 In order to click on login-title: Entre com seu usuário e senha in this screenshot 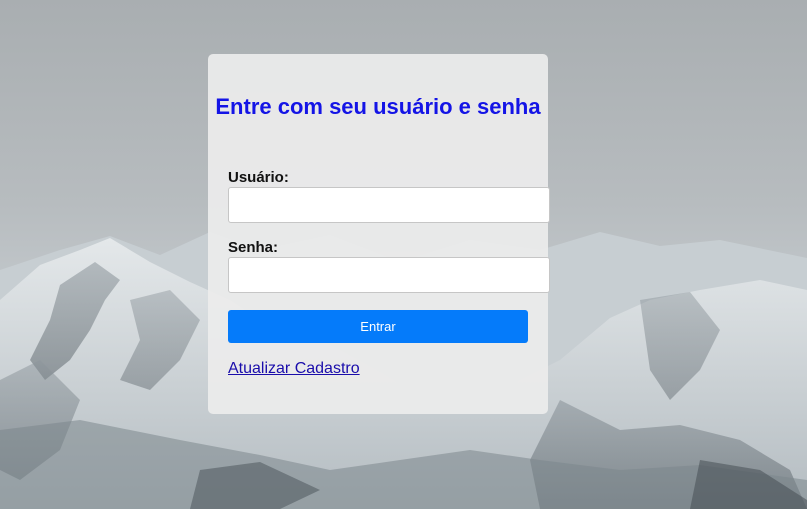, I will do `click(378, 106)`.